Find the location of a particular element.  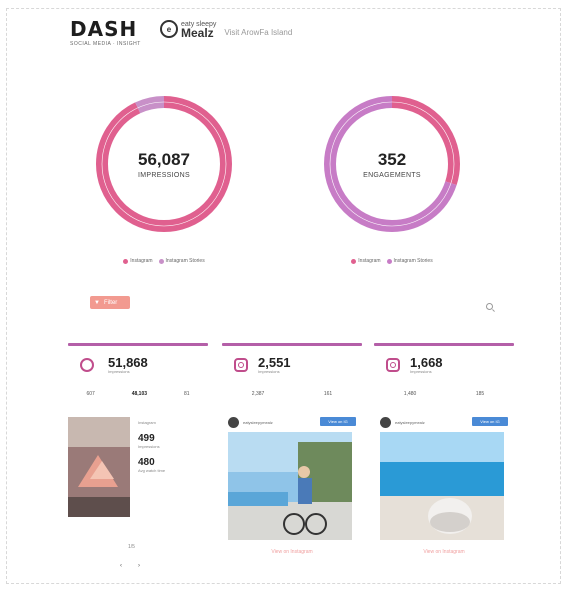

pager-count: 1/5 is located at coordinates (131, 547).